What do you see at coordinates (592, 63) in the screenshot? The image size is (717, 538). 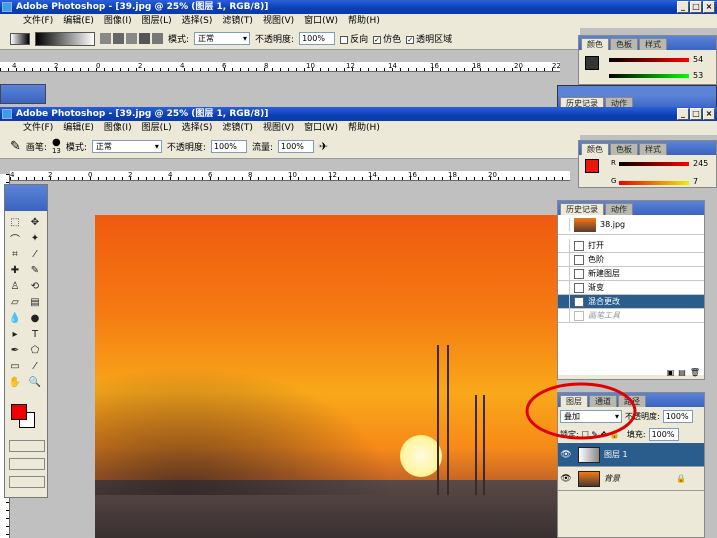 I see `back-foreground-swatch` at bounding box center [592, 63].